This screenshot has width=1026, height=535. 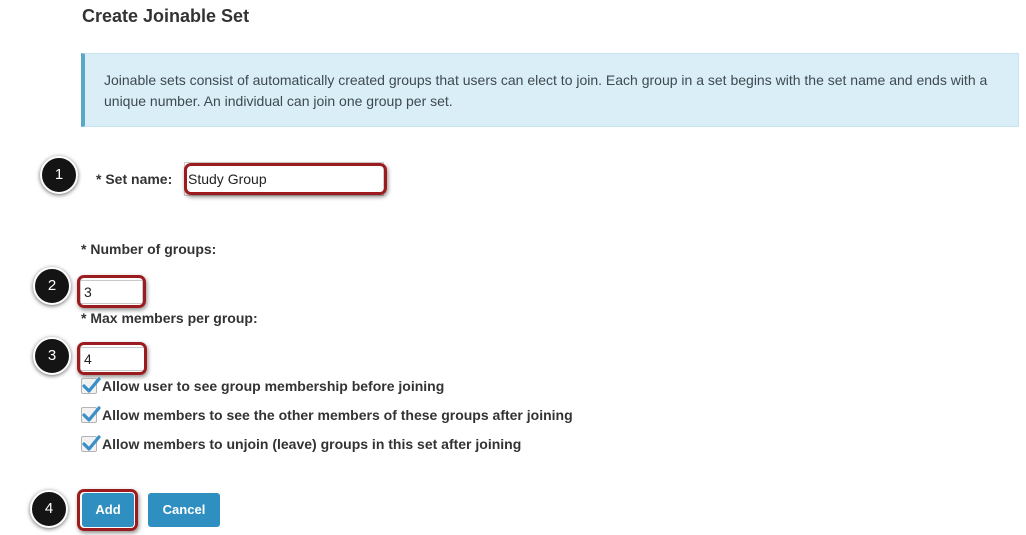 I want to click on set-name-label: * Set name:, so click(x=134, y=179).